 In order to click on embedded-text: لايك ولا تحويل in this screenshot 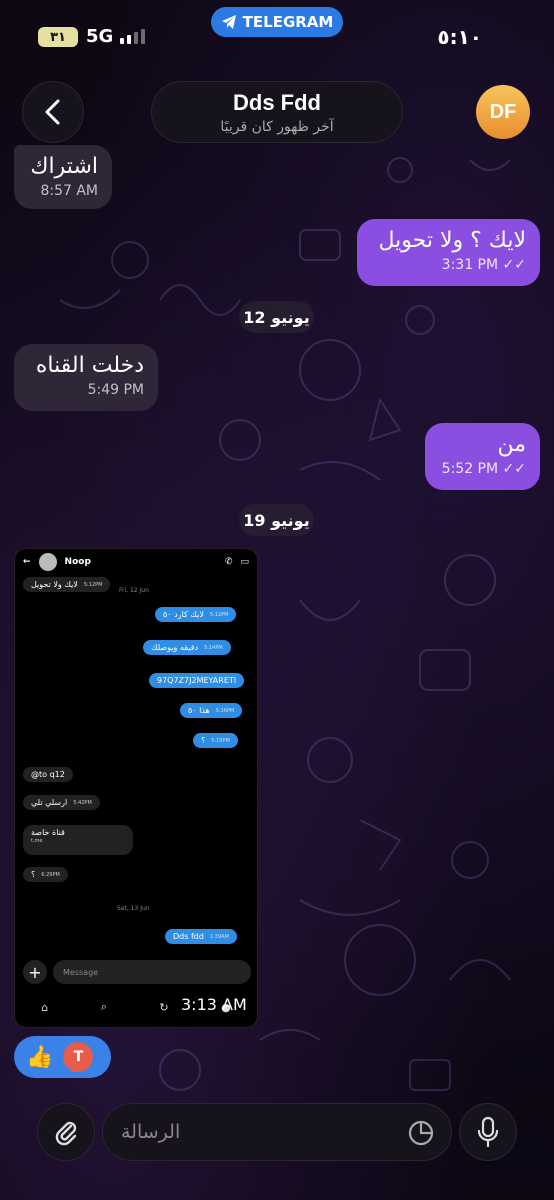, I will do `click(54, 584)`.